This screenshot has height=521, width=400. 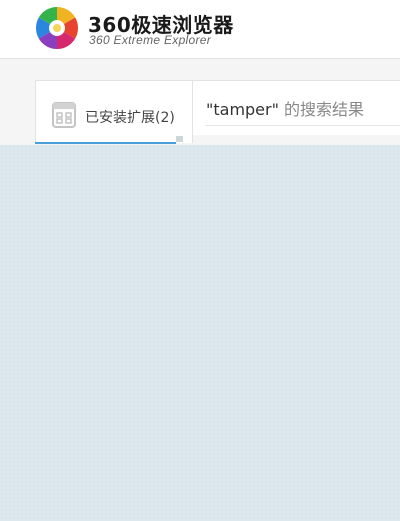 What do you see at coordinates (64, 115) in the screenshot?
I see `store-icon` at bounding box center [64, 115].